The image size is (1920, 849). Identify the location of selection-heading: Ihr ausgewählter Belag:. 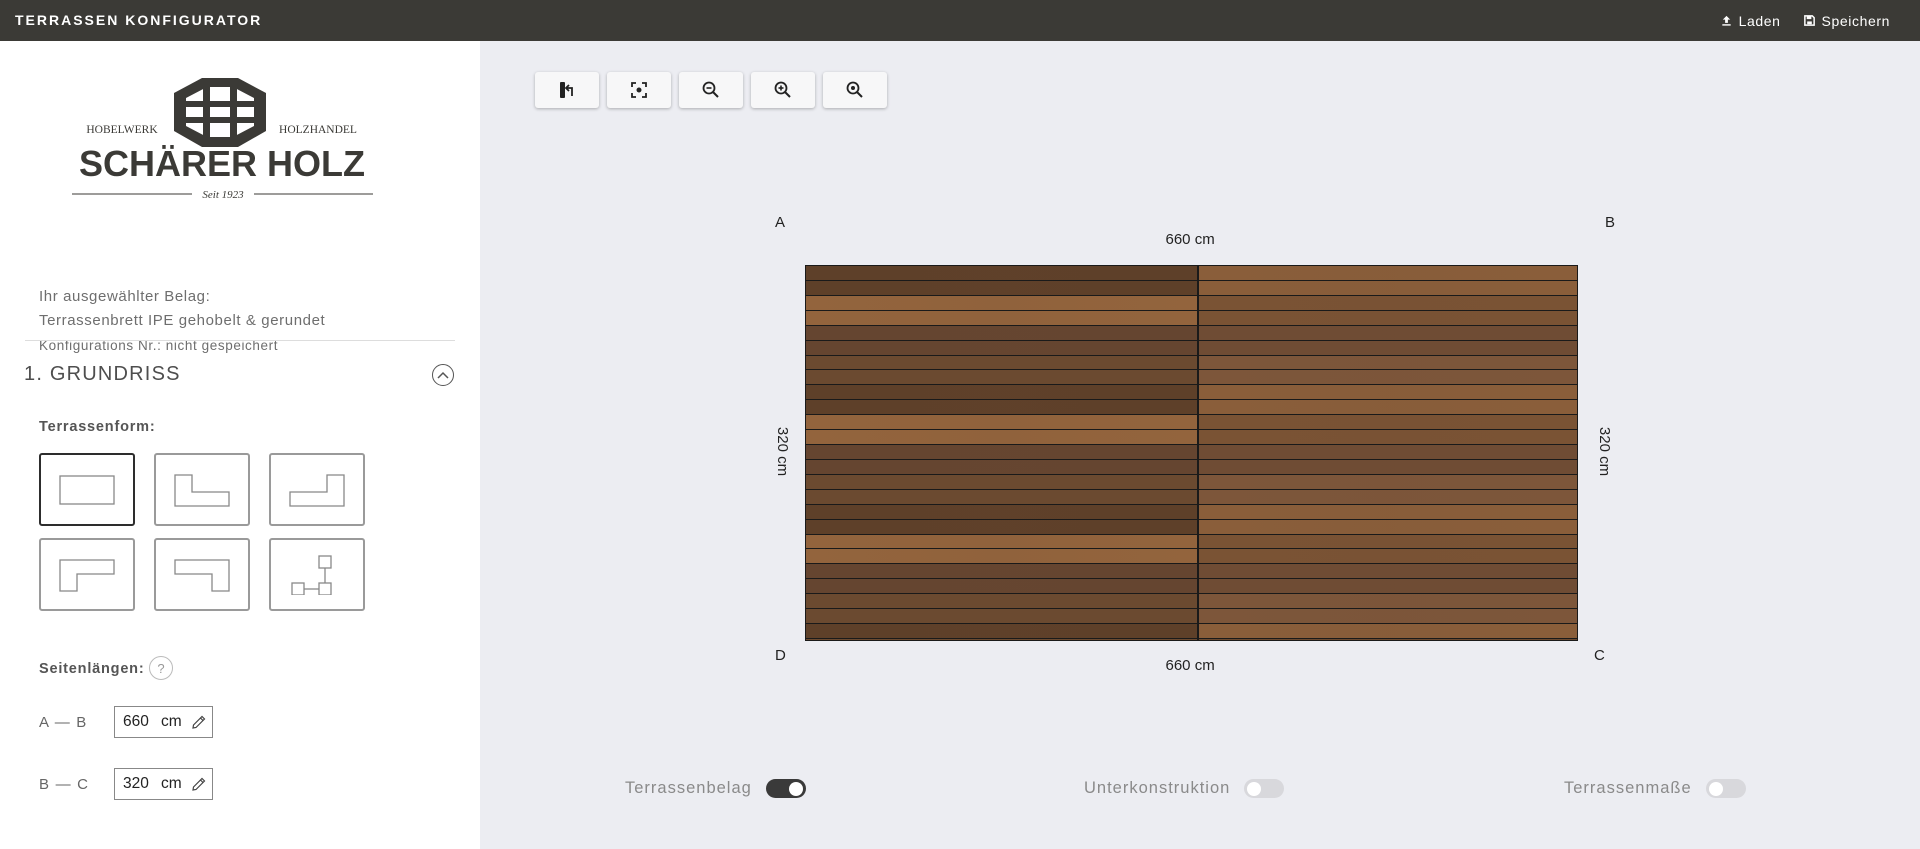
(125, 296).